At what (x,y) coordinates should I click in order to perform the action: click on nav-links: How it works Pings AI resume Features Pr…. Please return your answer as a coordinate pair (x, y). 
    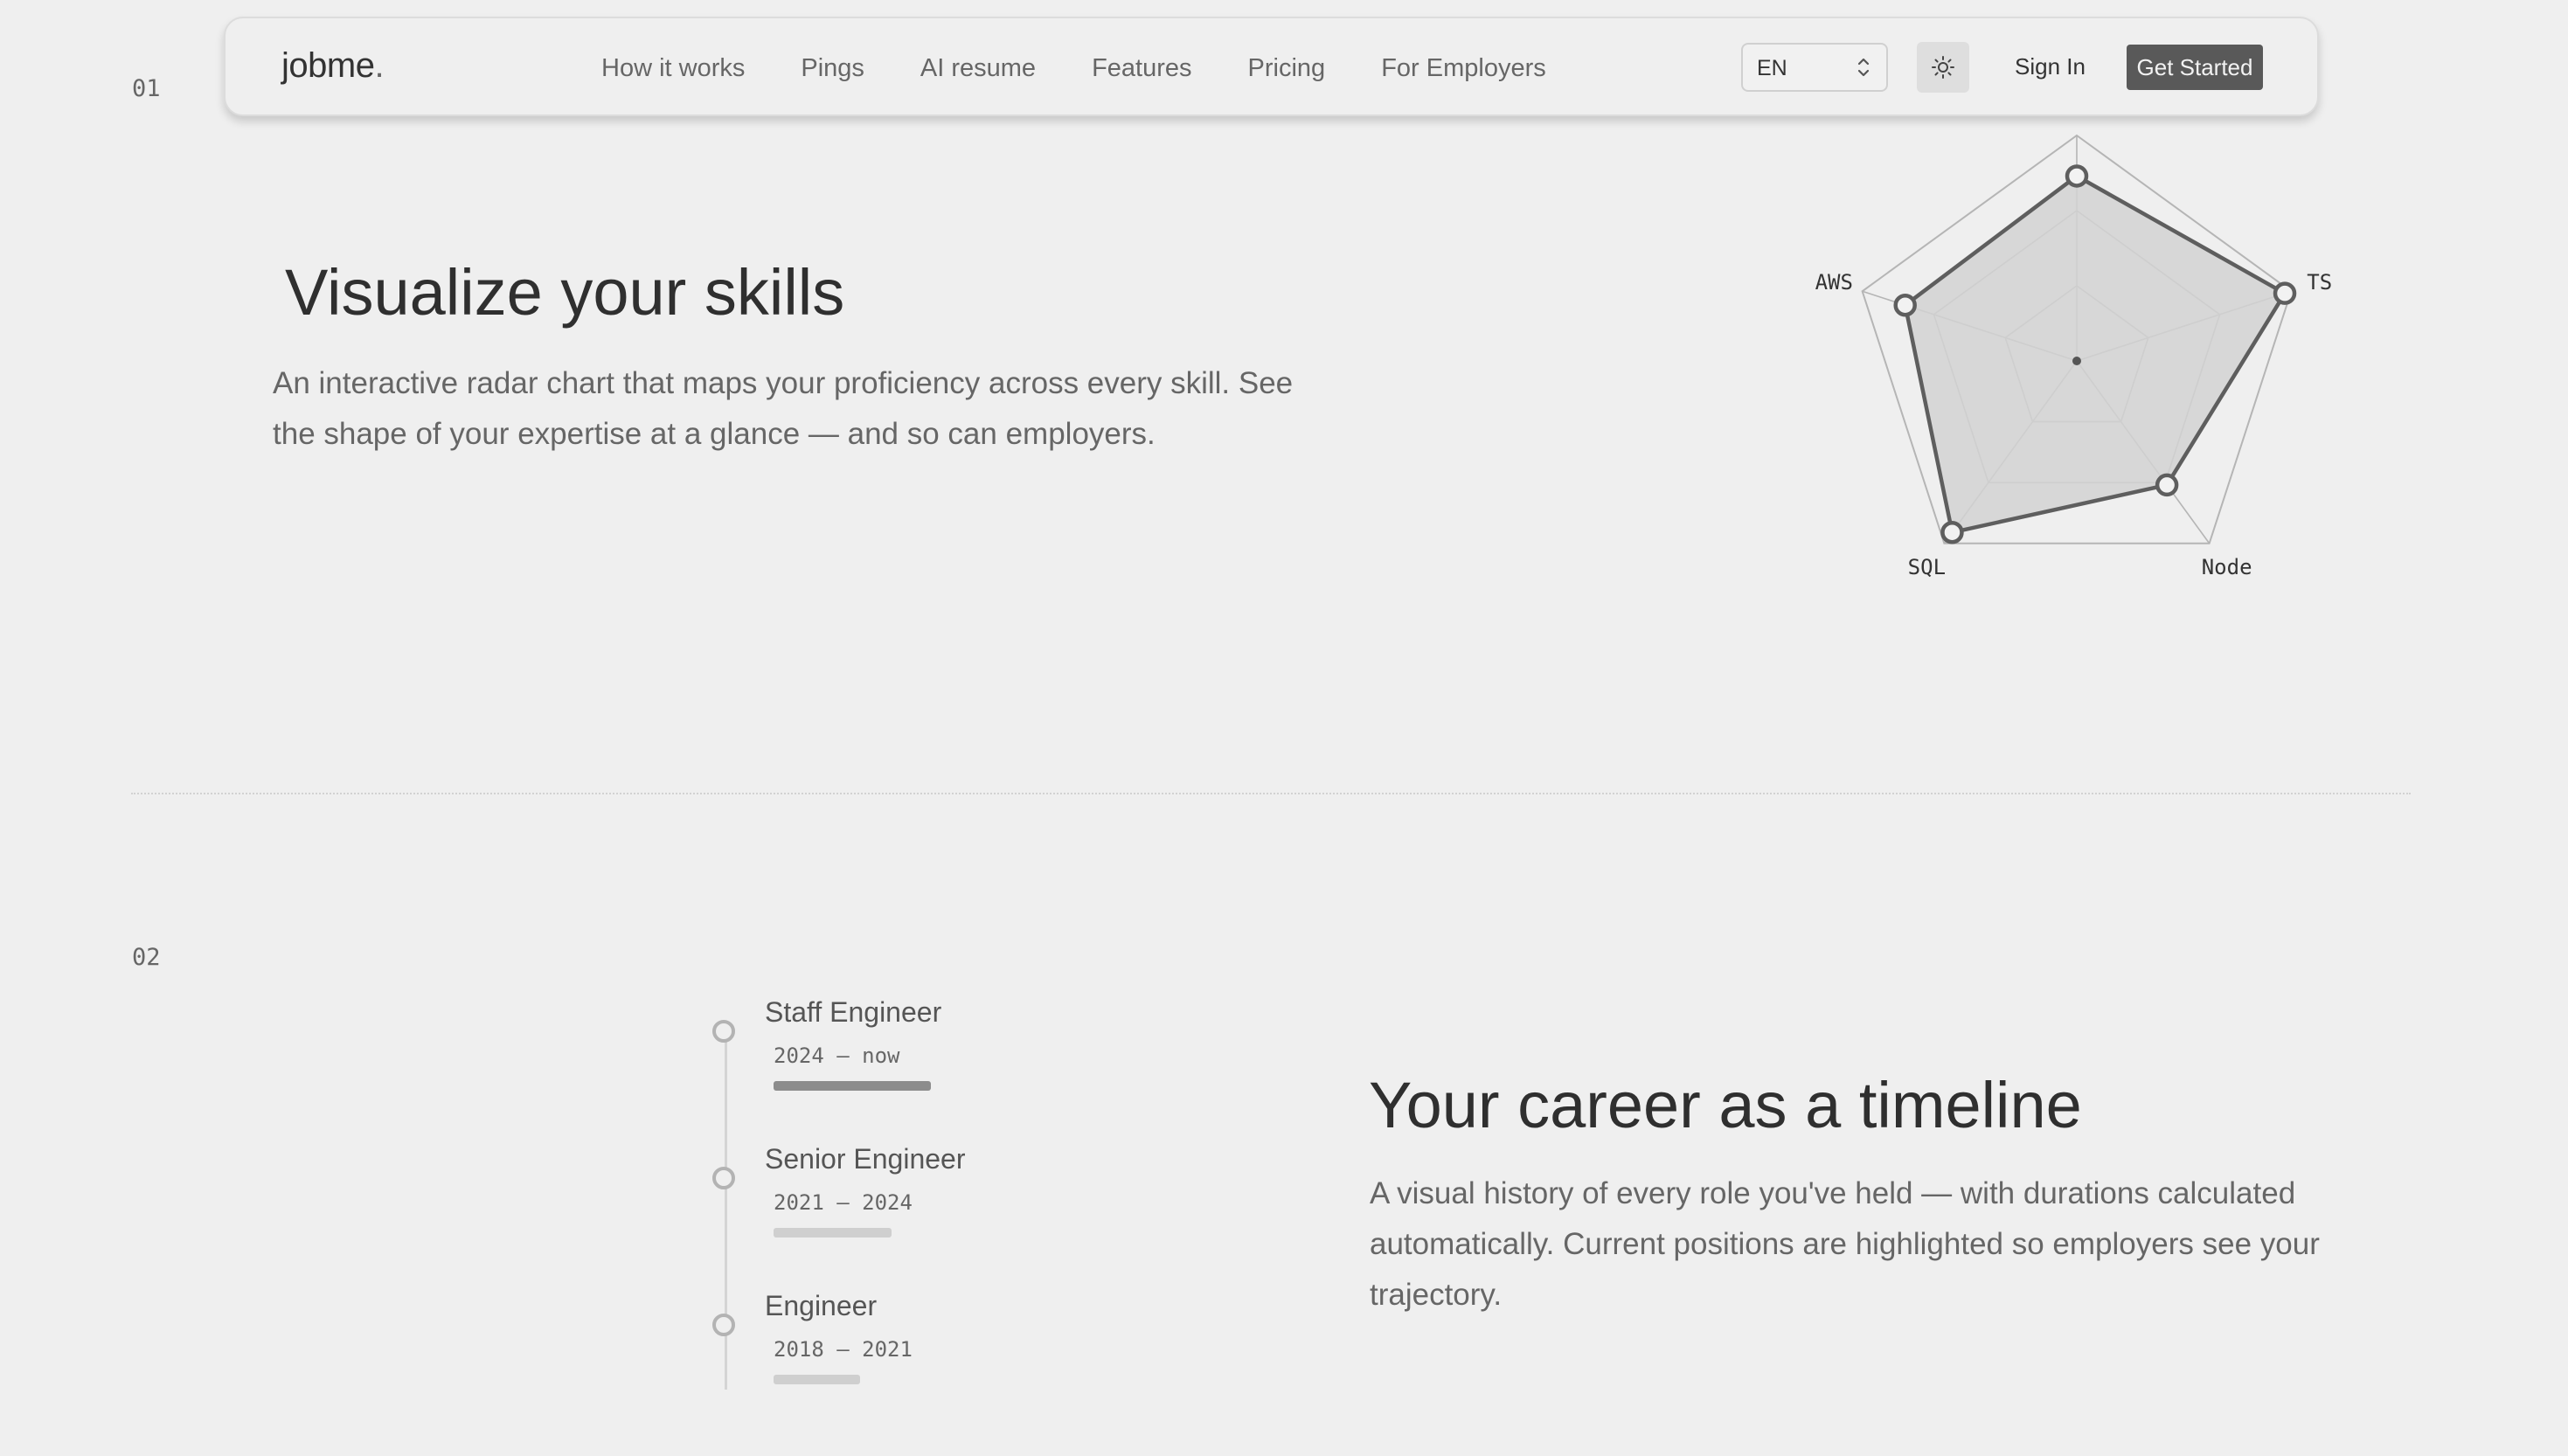
    Looking at the image, I should click on (1101, 68).